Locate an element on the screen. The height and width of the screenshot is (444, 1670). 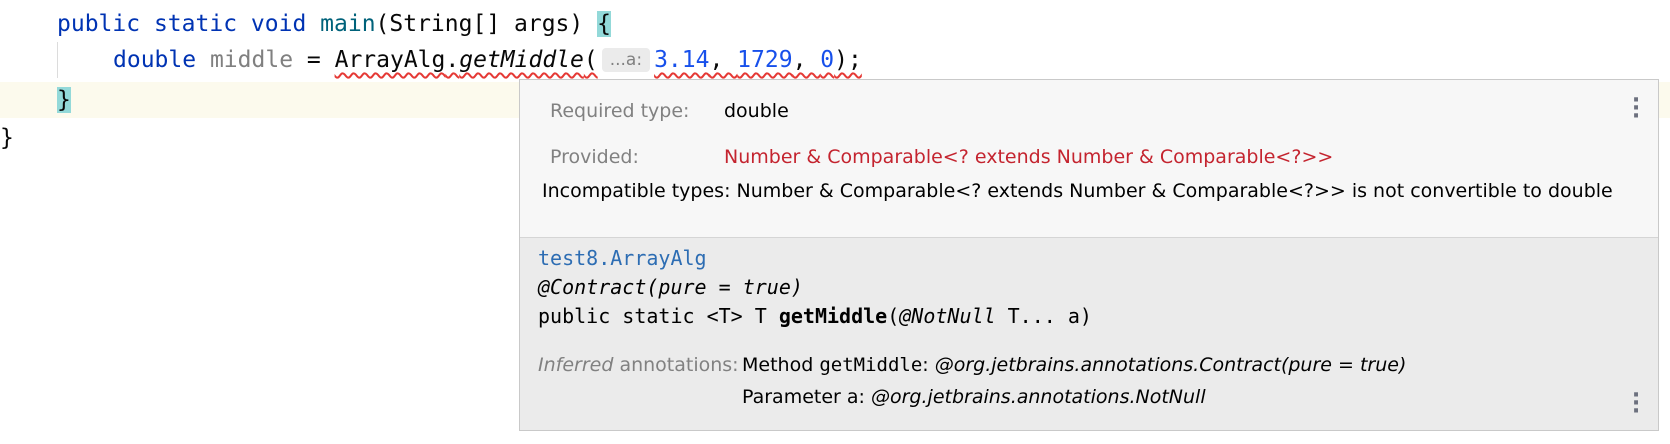
method-prefix: Method is located at coordinates (781, 365).